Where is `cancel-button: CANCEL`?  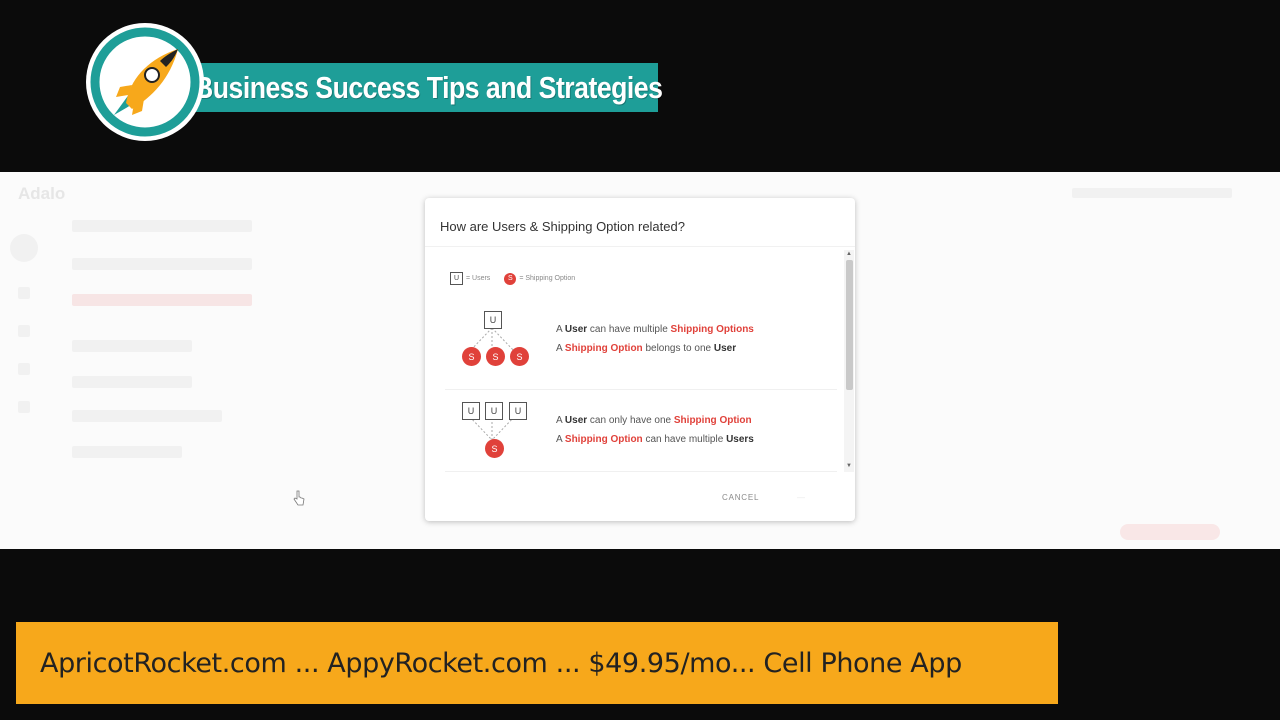 cancel-button: CANCEL is located at coordinates (740, 497).